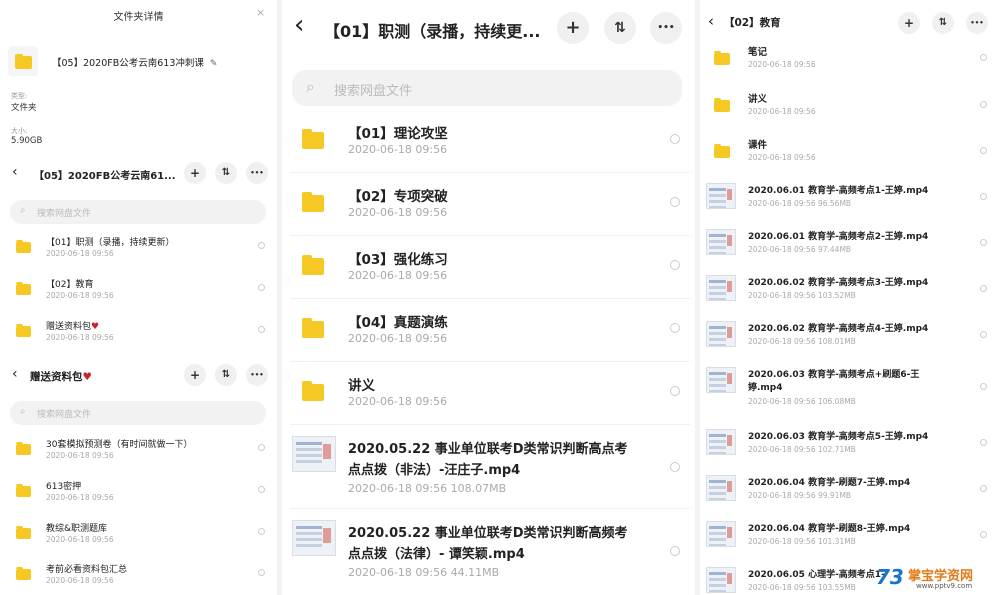 Image resolution: width=1000 pixels, height=595 pixels. What do you see at coordinates (214, 64) in the screenshot?
I see `edit-icon: ✎` at bounding box center [214, 64].